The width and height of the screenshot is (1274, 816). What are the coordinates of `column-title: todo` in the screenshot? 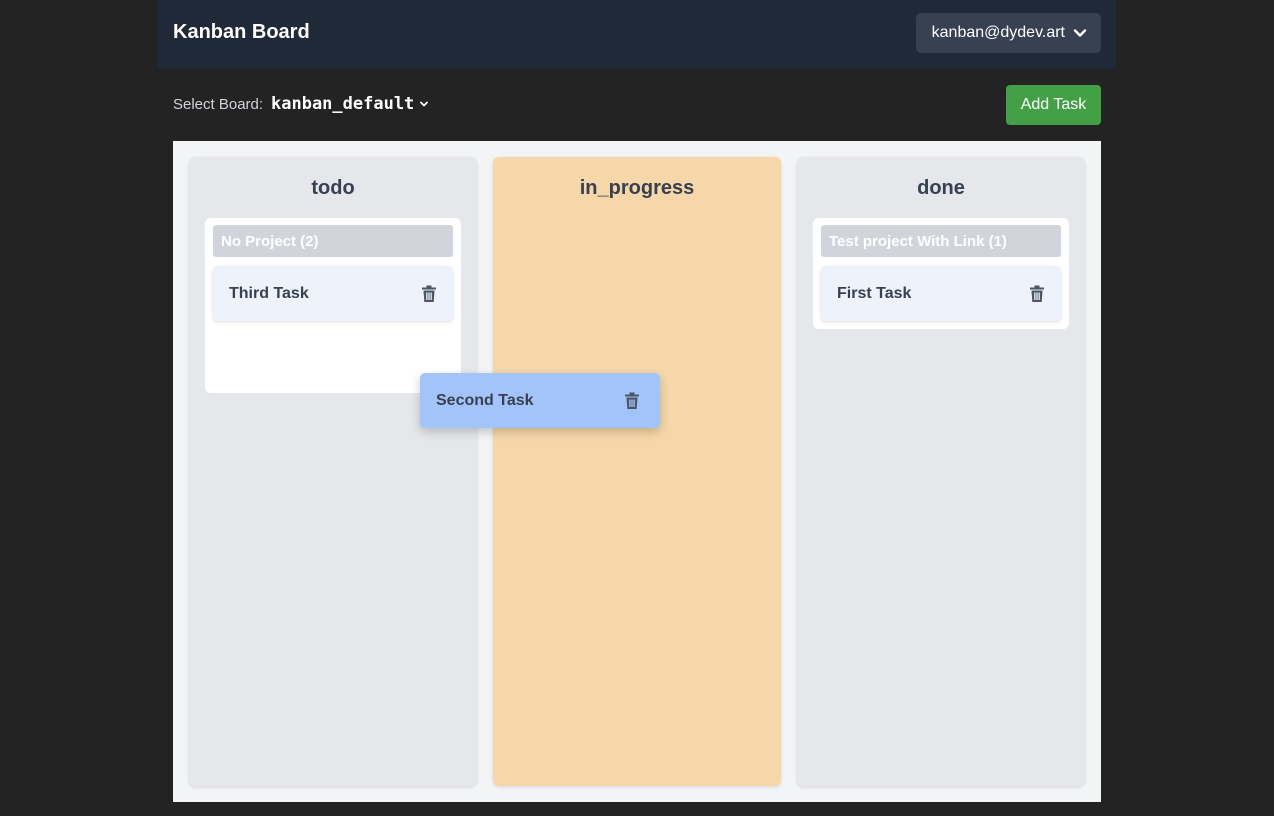 It's located at (333, 188).